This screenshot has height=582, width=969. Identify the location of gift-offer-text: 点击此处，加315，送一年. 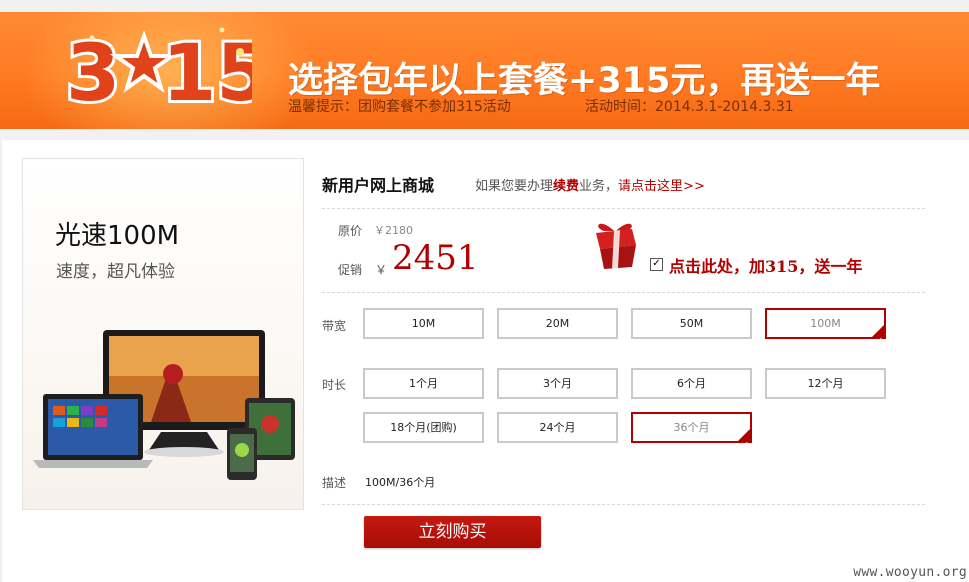
(765, 265).